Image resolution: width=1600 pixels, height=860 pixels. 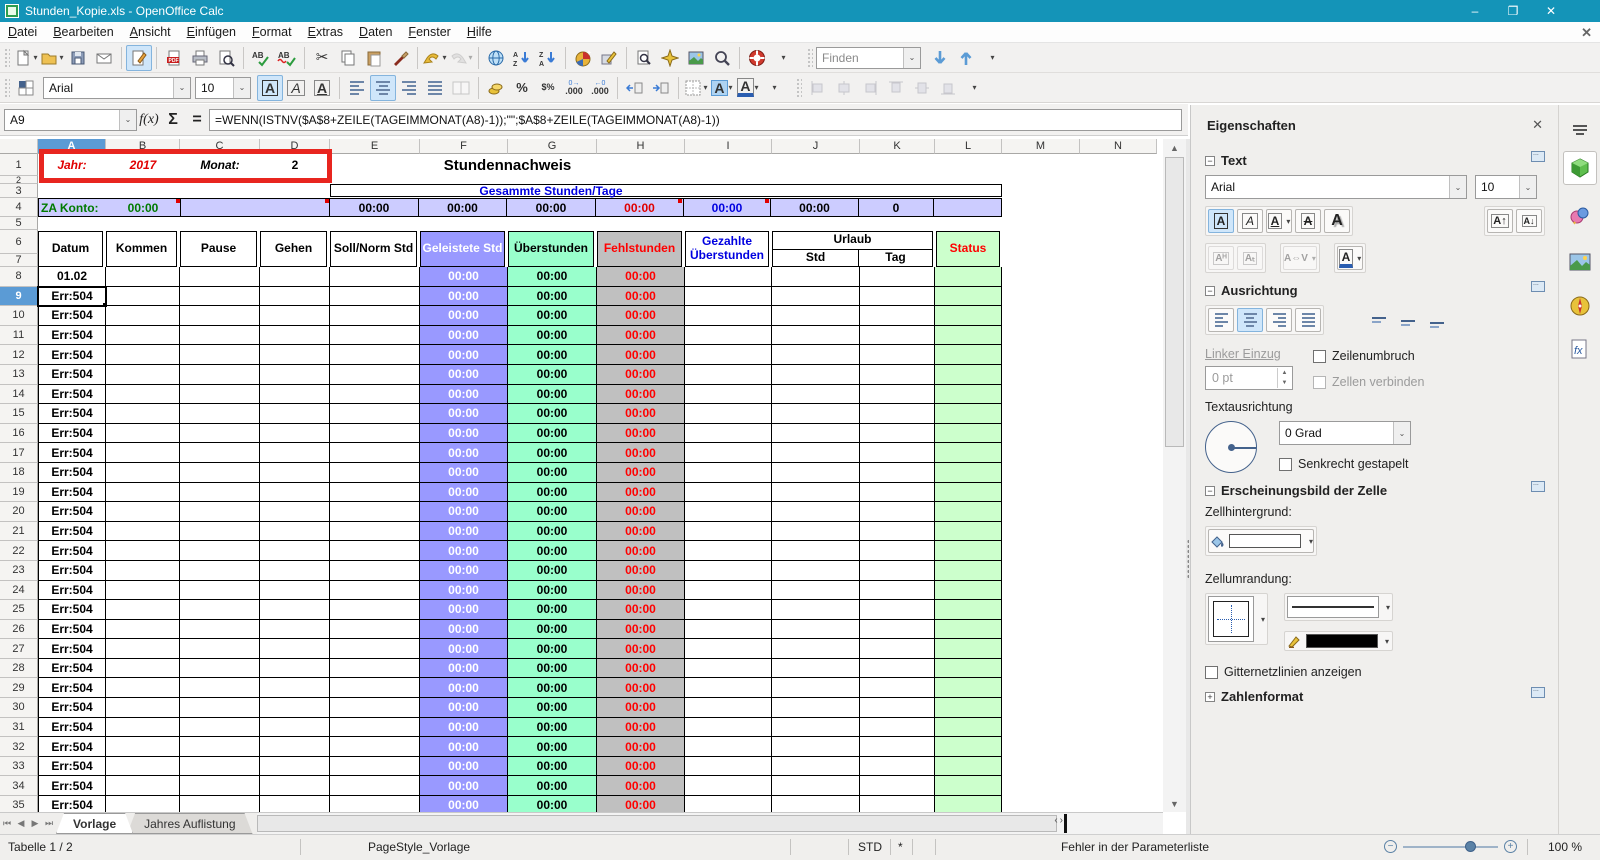 What do you see at coordinates (641, 610) in the screenshot?
I see `cell-H25: 00:00` at bounding box center [641, 610].